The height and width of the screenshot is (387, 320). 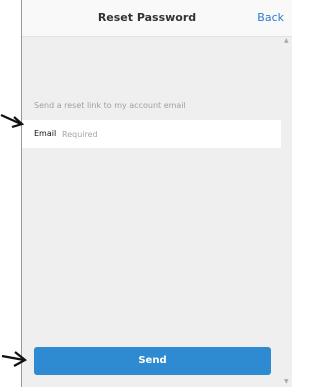 What do you see at coordinates (45, 133) in the screenshot?
I see `email-label: Email` at bounding box center [45, 133].